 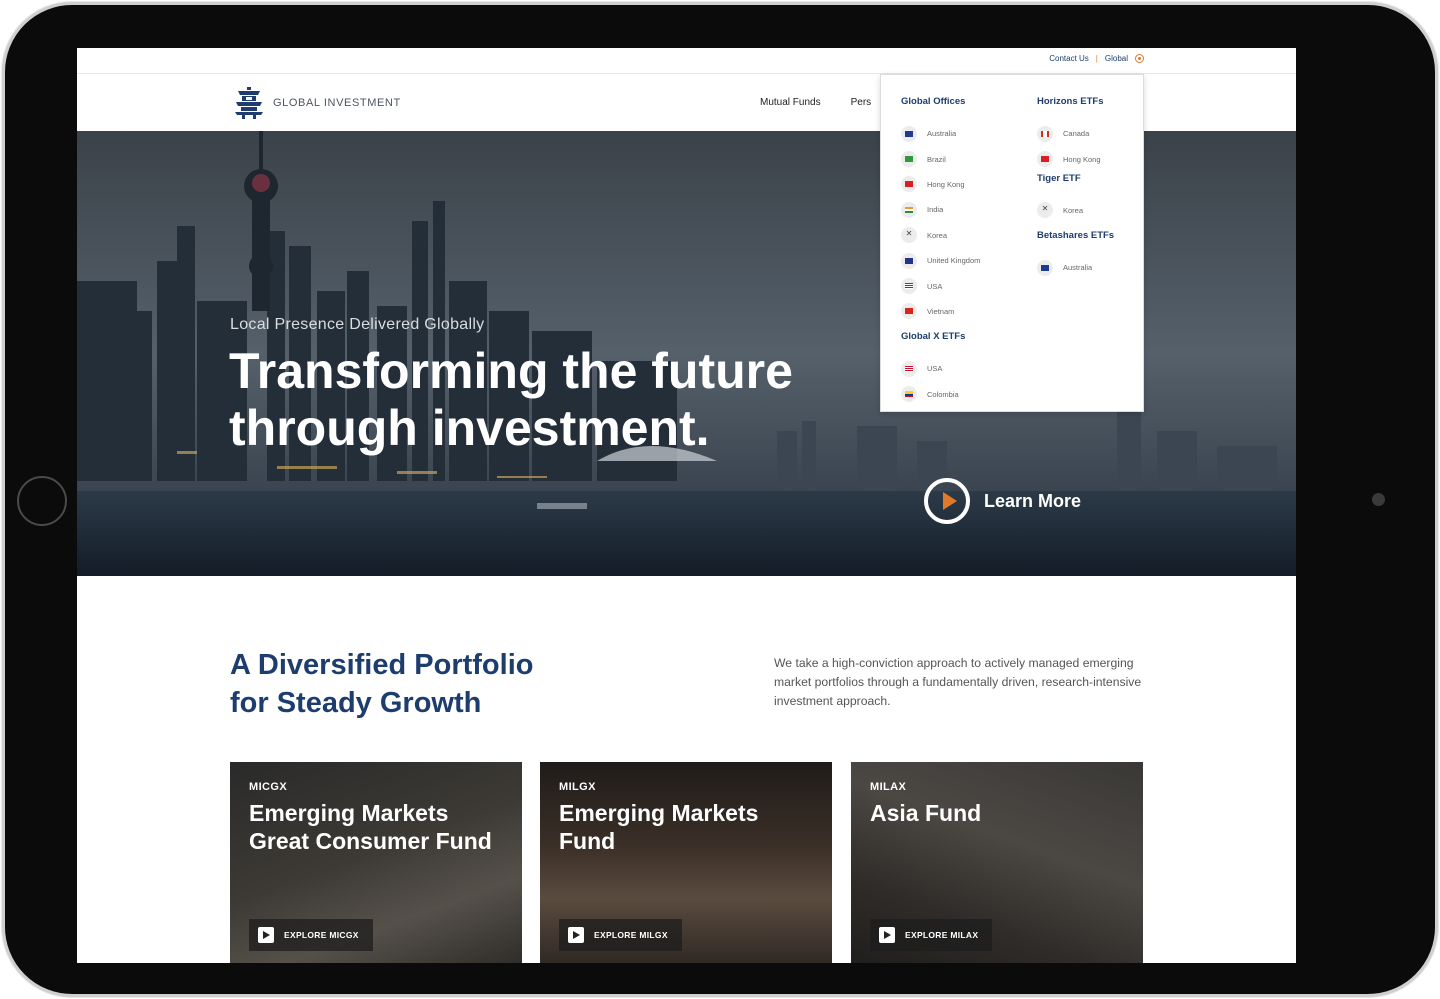 I want to click on fund-card-milax: MILAX Asia Fund EXPLORE MILAX, so click(x=997, y=862).